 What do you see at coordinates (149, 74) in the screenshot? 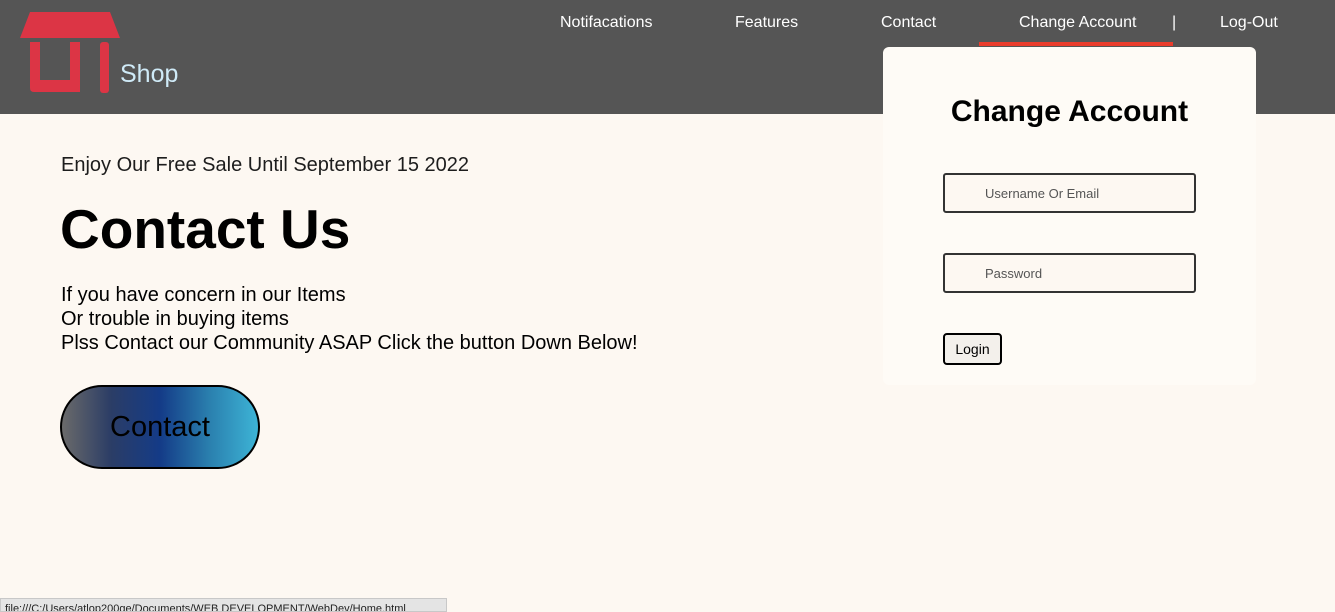
I see `brand-name: Shop` at bounding box center [149, 74].